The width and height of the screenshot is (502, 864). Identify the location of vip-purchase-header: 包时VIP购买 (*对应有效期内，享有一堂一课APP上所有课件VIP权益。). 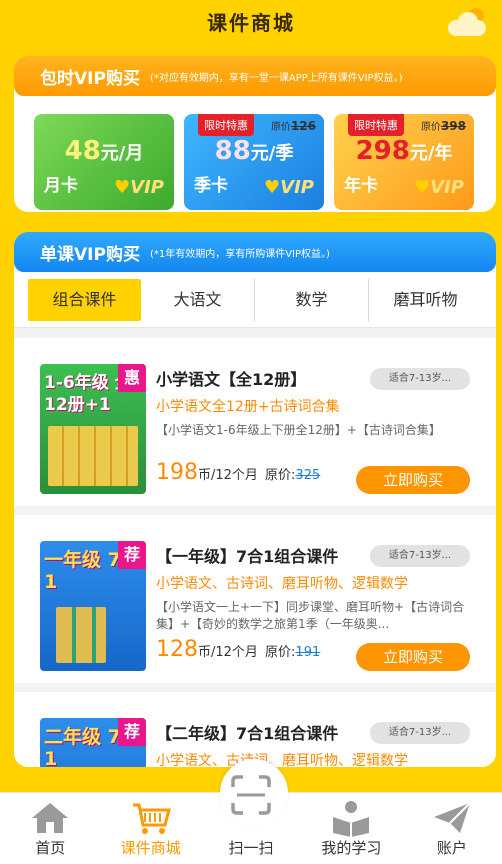
(255, 76).